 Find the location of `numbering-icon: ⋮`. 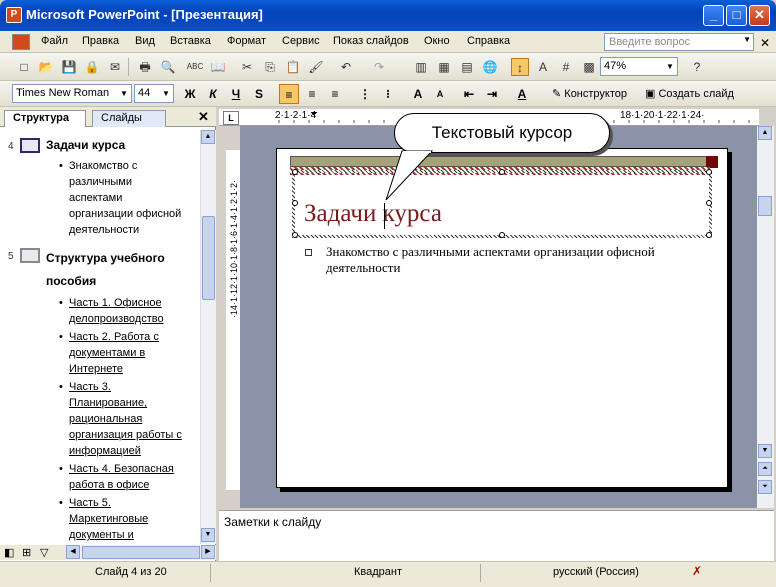

numbering-icon: ⋮ is located at coordinates (365, 94).